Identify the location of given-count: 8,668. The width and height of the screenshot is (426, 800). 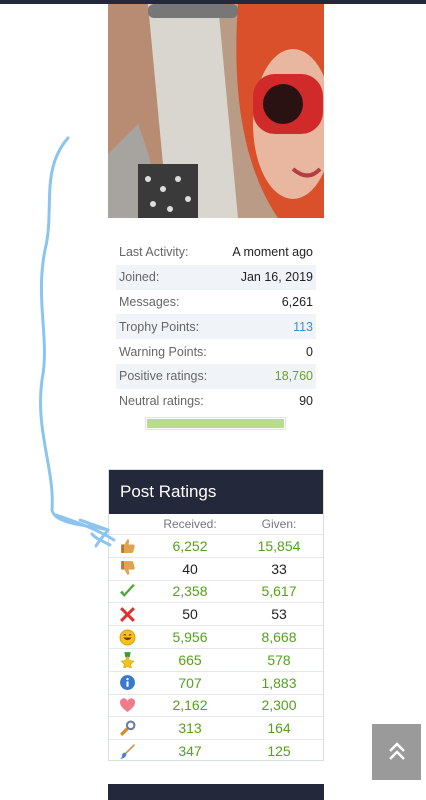
(279, 637).